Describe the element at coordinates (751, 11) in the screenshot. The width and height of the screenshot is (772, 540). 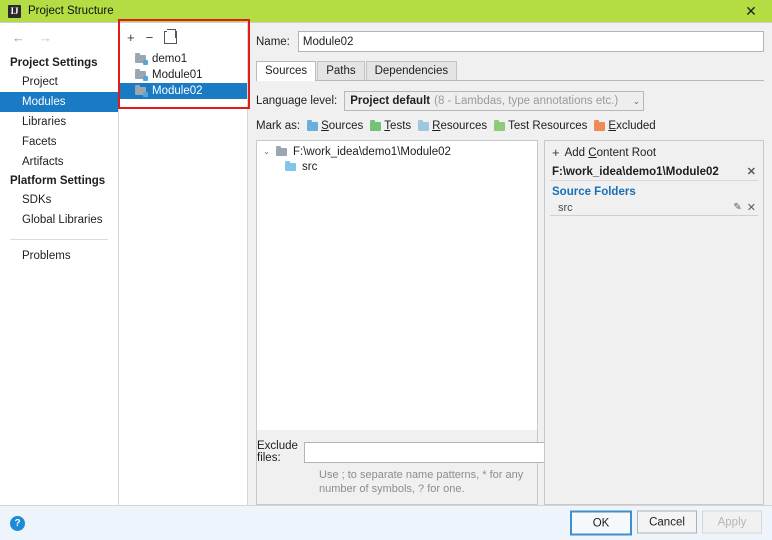
I see `close-icon: ✕` at that location.